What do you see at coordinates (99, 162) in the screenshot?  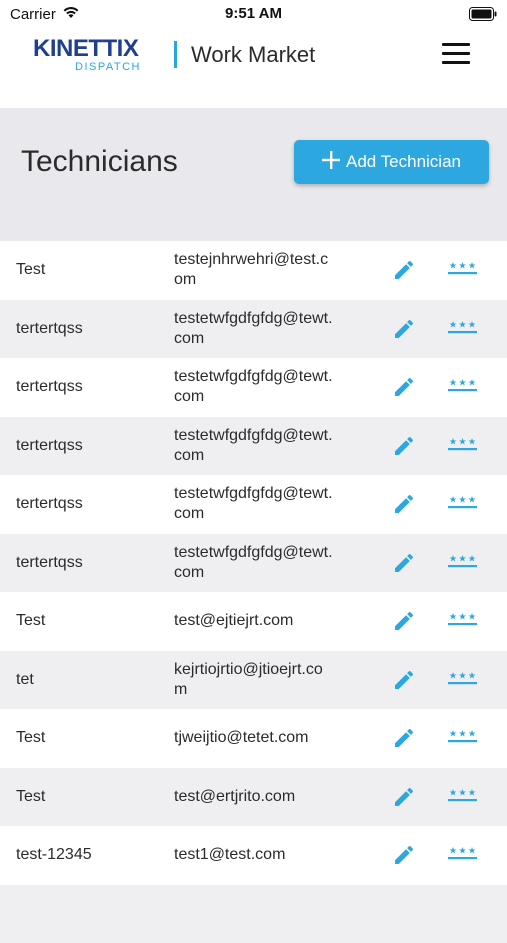 I see `page-title: Technicians` at bounding box center [99, 162].